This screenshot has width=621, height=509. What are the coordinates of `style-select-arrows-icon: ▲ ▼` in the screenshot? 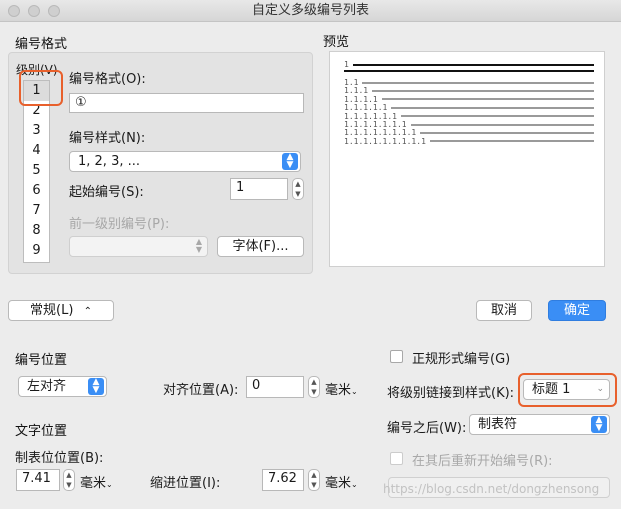 It's located at (290, 161).